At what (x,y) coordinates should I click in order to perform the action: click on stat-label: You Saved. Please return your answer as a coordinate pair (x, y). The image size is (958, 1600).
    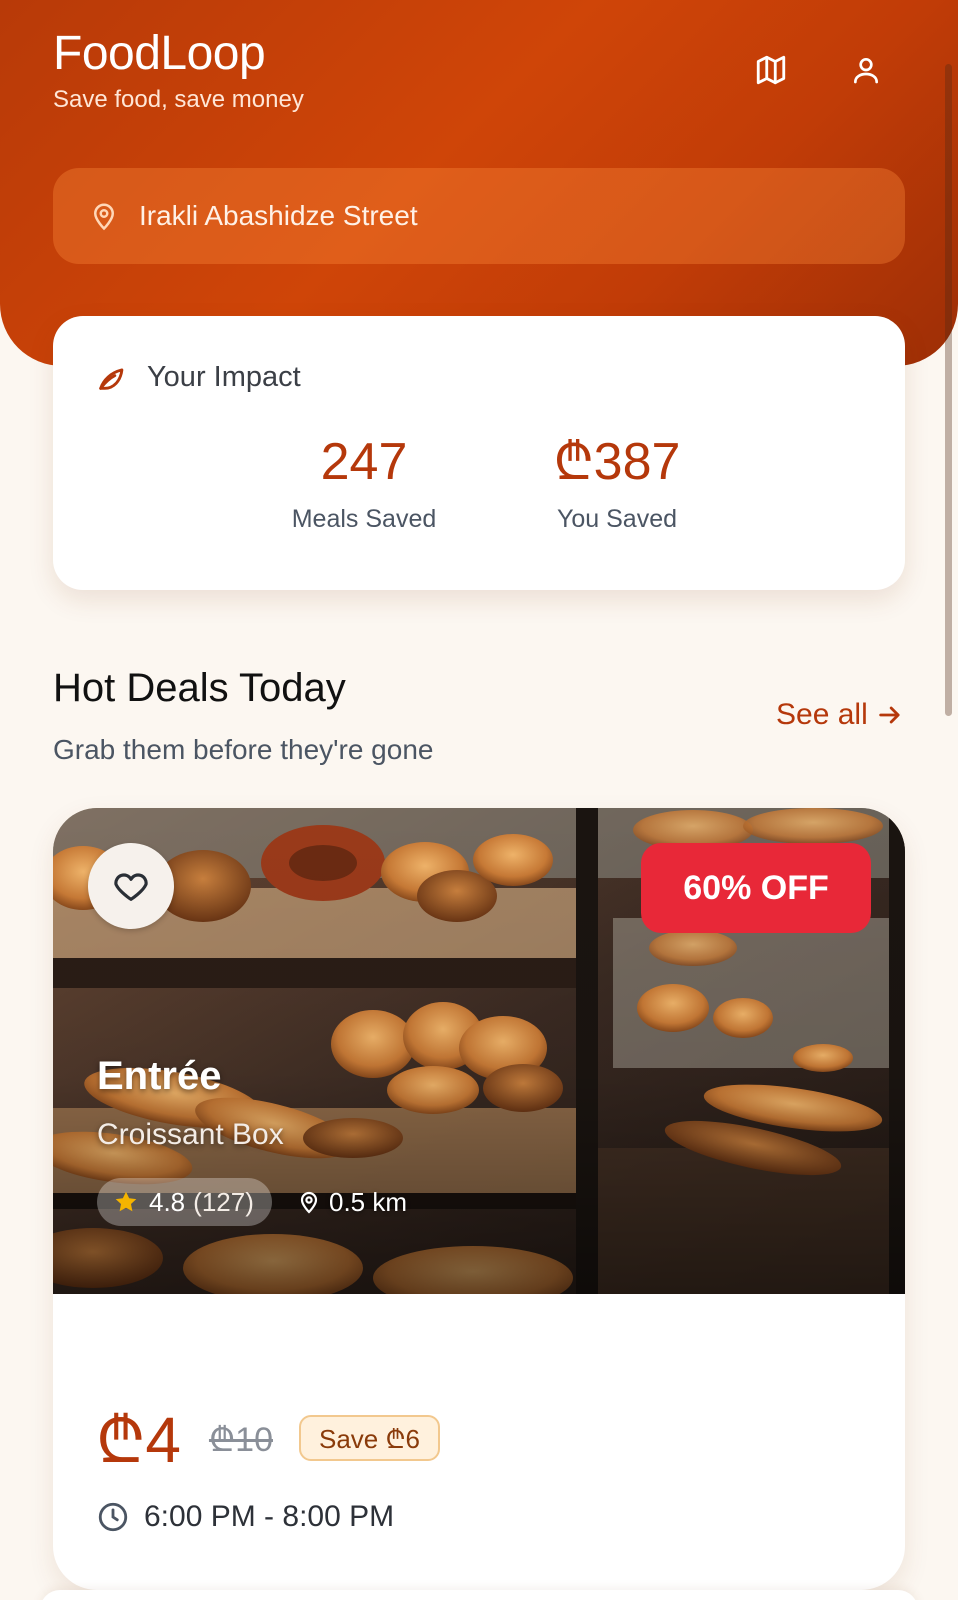
    Looking at the image, I should click on (617, 519).